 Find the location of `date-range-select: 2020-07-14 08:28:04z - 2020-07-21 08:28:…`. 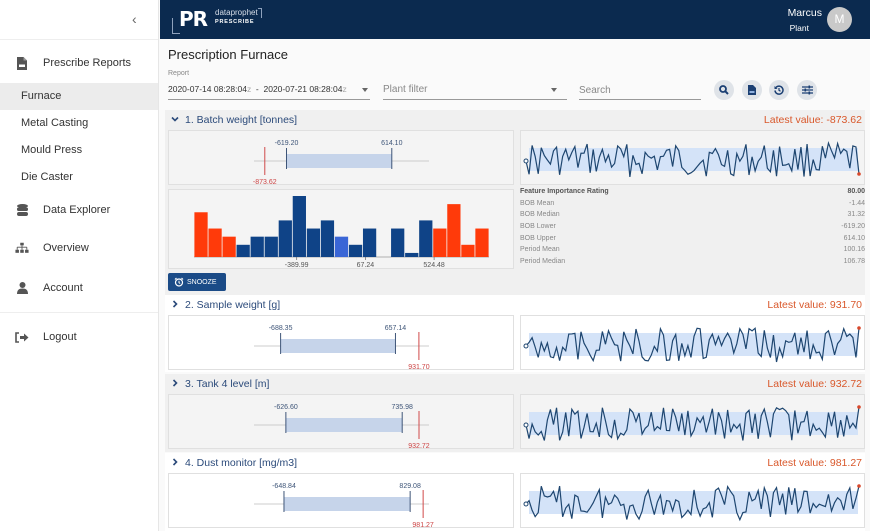

date-range-select: 2020-07-14 08:28:04z - 2020-07-21 08:28:… is located at coordinates (269, 90).